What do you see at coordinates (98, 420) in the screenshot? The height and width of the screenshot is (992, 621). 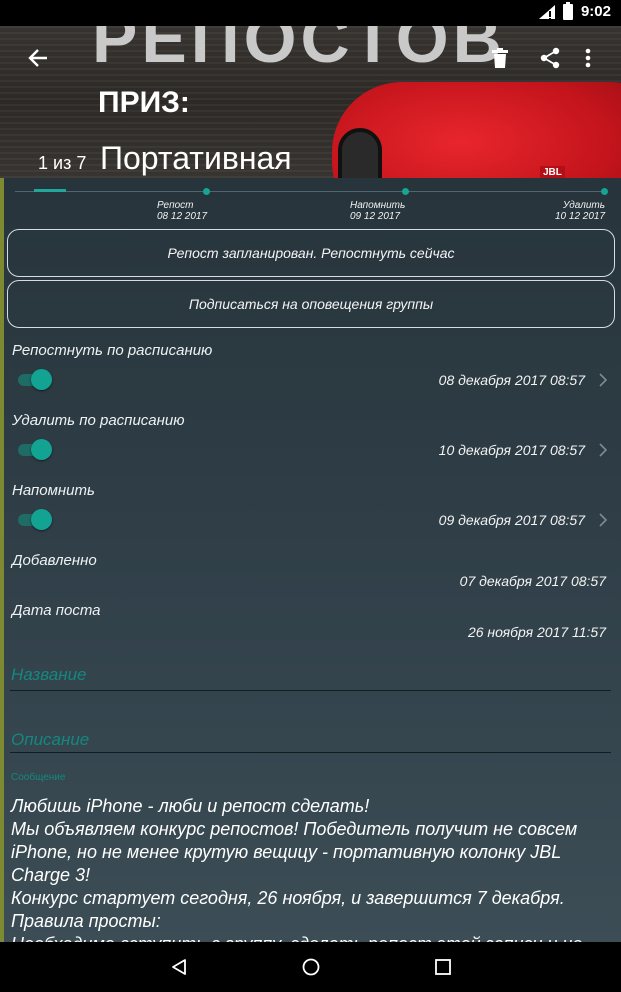 I see `delete-schedule-label: Удалить по расписанию` at bounding box center [98, 420].